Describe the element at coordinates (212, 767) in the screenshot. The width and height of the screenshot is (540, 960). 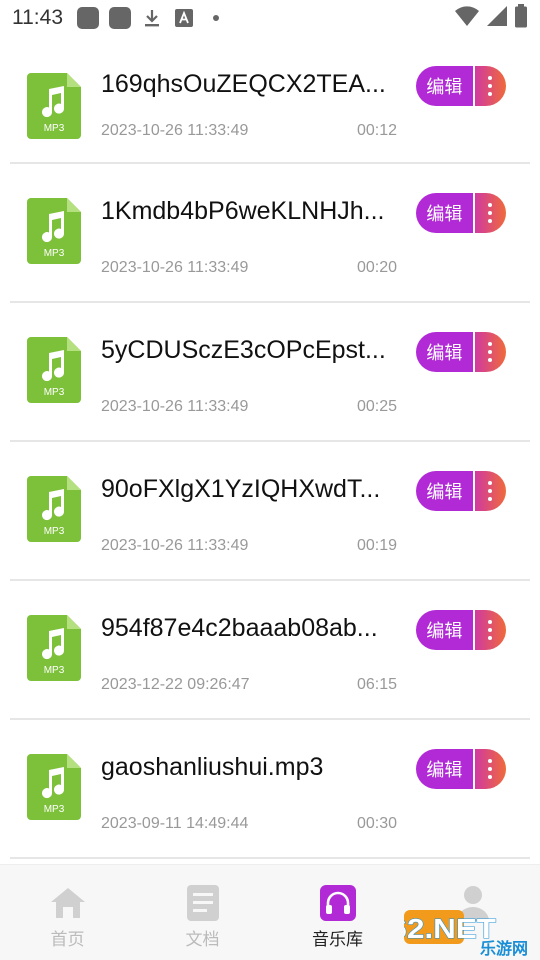
I see `file-name: gaoshanliushui.mp3` at that location.